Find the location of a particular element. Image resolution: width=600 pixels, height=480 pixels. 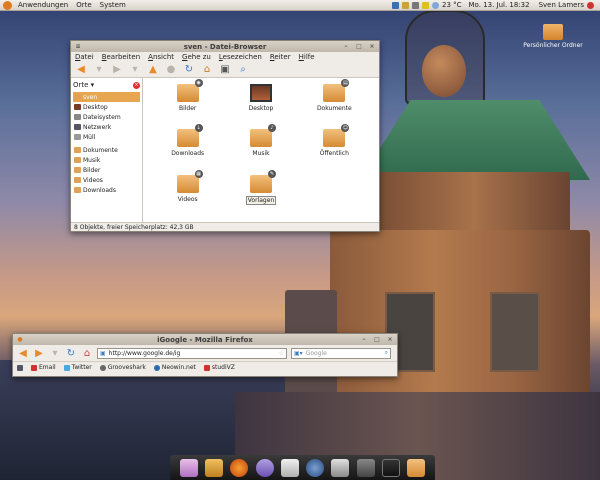

dock-mail-icon is located at coordinates (289, 467).